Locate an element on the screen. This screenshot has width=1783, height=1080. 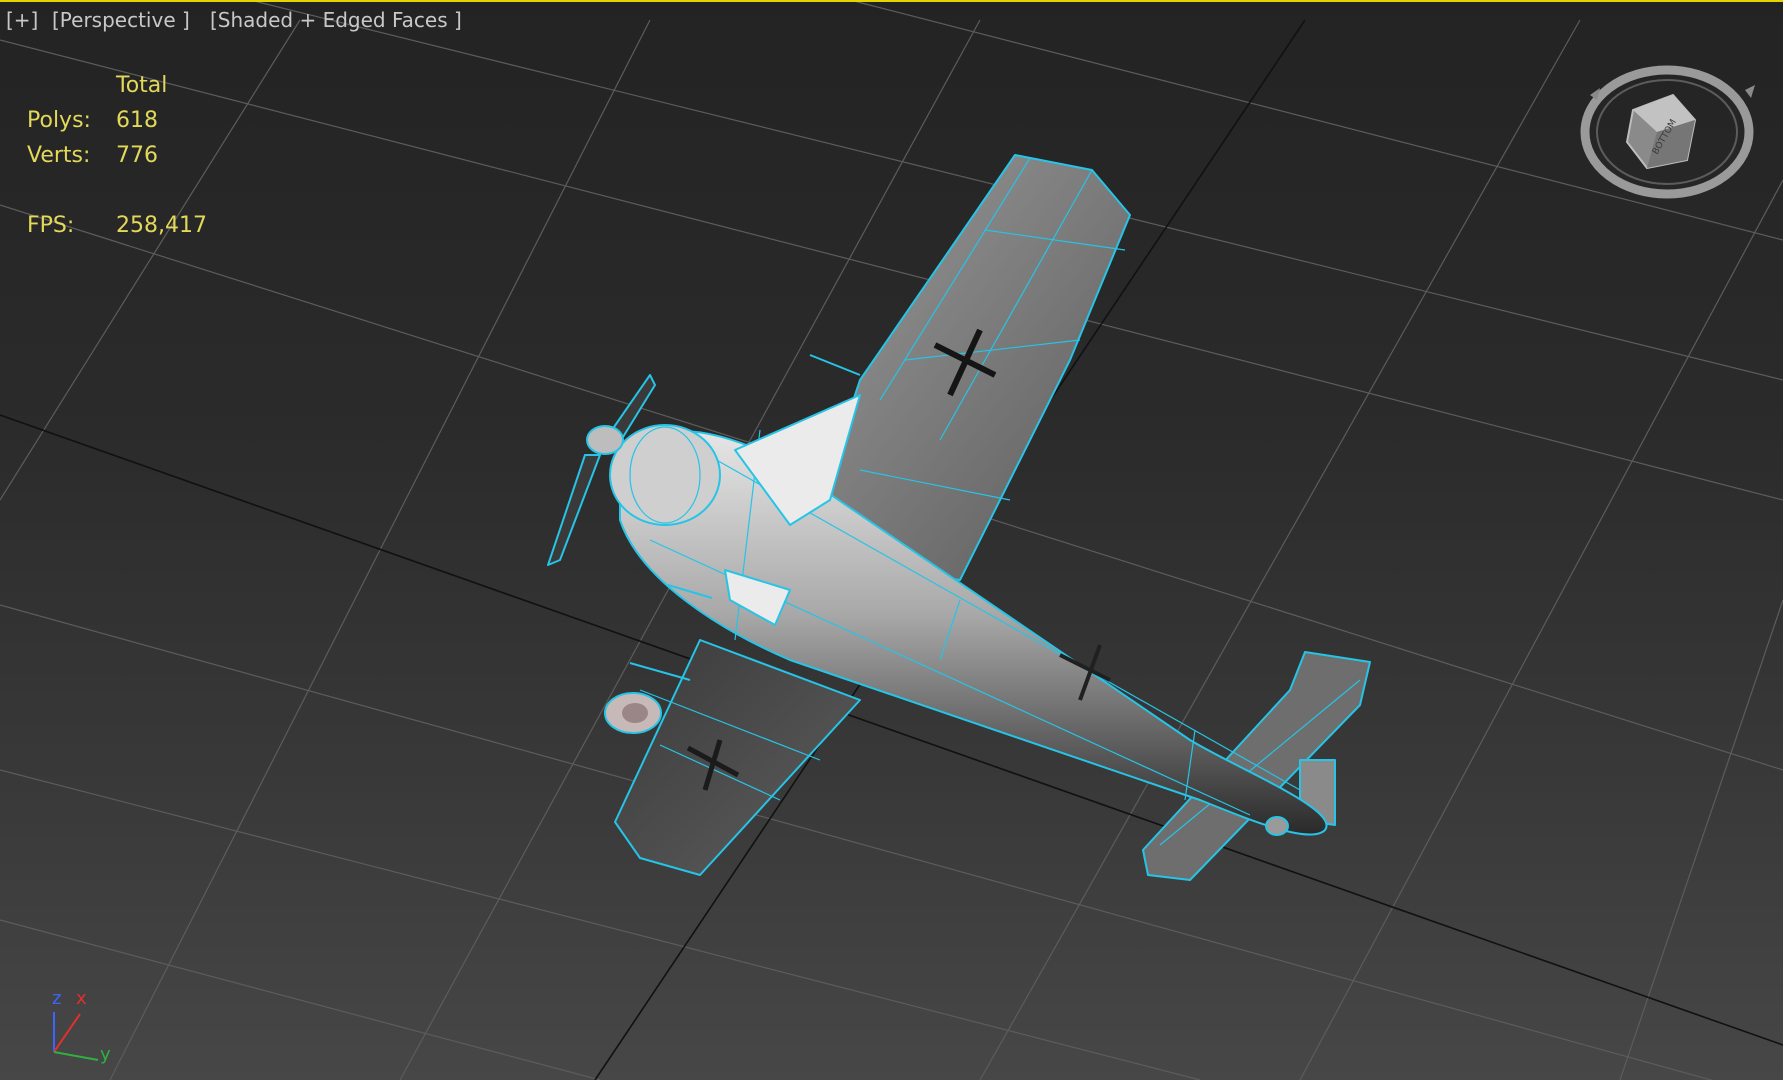
polys-value: 618 is located at coordinates (137, 120).